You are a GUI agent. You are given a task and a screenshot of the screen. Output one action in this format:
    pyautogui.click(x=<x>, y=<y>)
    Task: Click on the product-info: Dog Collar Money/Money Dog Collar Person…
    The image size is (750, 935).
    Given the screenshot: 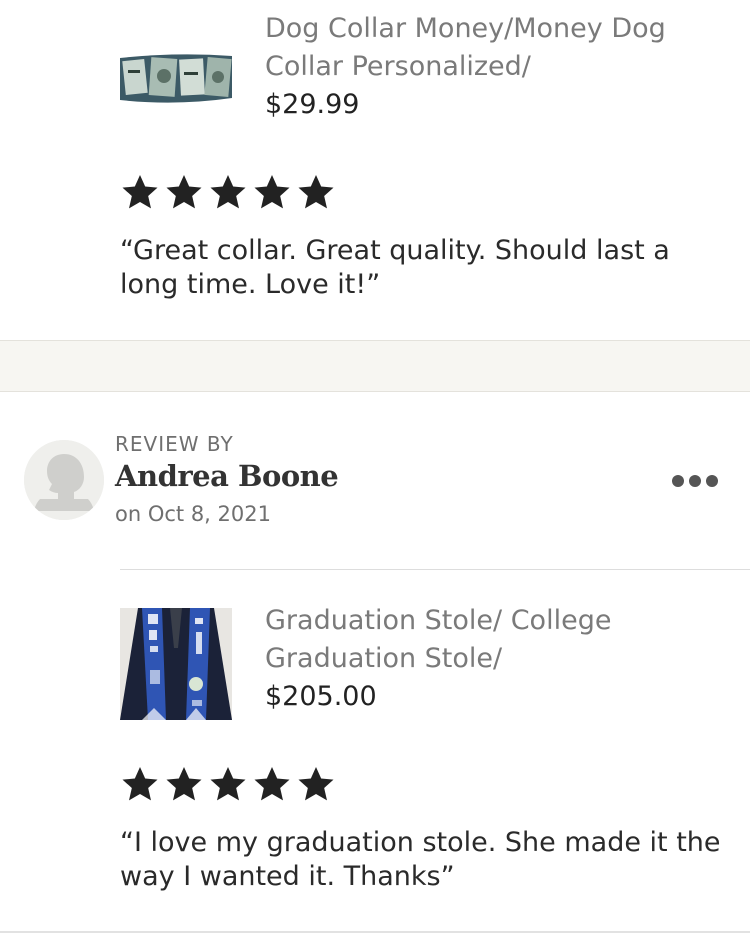 What is the action you would take?
    pyautogui.click(x=500, y=67)
    